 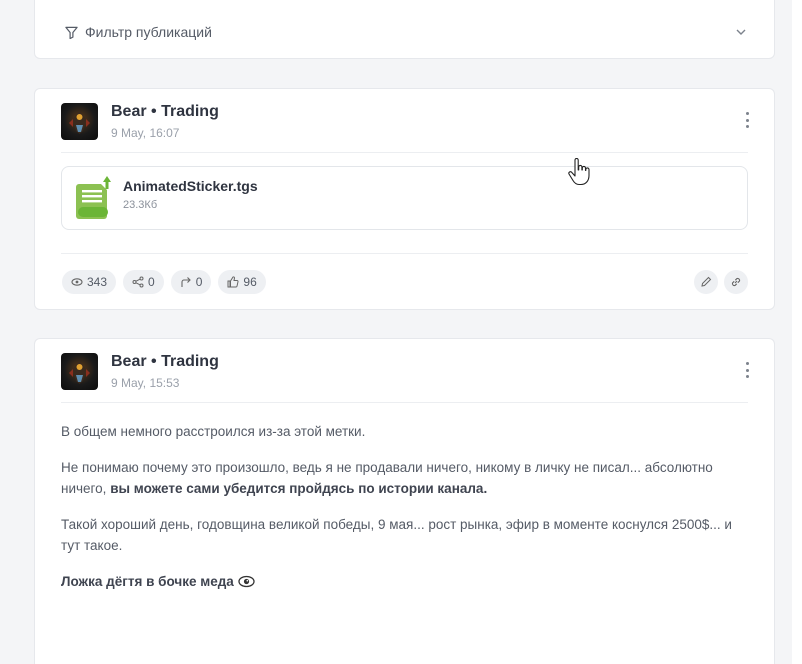 What do you see at coordinates (71, 32) in the screenshot?
I see `filter-icon` at bounding box center [71, 32].